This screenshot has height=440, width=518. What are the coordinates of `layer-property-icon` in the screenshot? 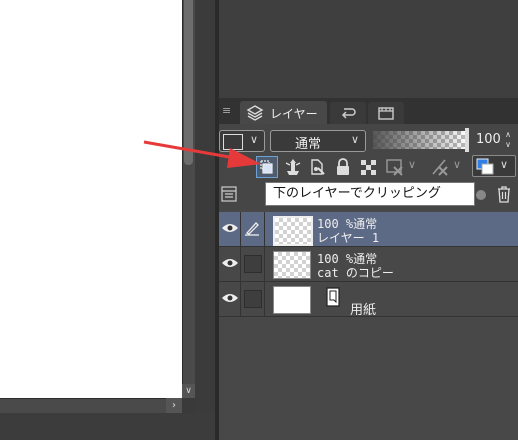 It's located at (229, 194).